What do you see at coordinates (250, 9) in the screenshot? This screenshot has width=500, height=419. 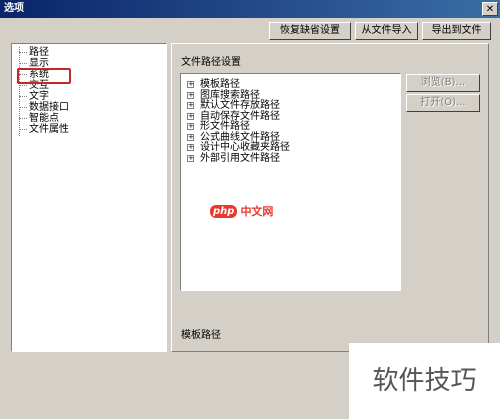 I see `title-bar: 选项 ✕` at bounding box center [250, 9].